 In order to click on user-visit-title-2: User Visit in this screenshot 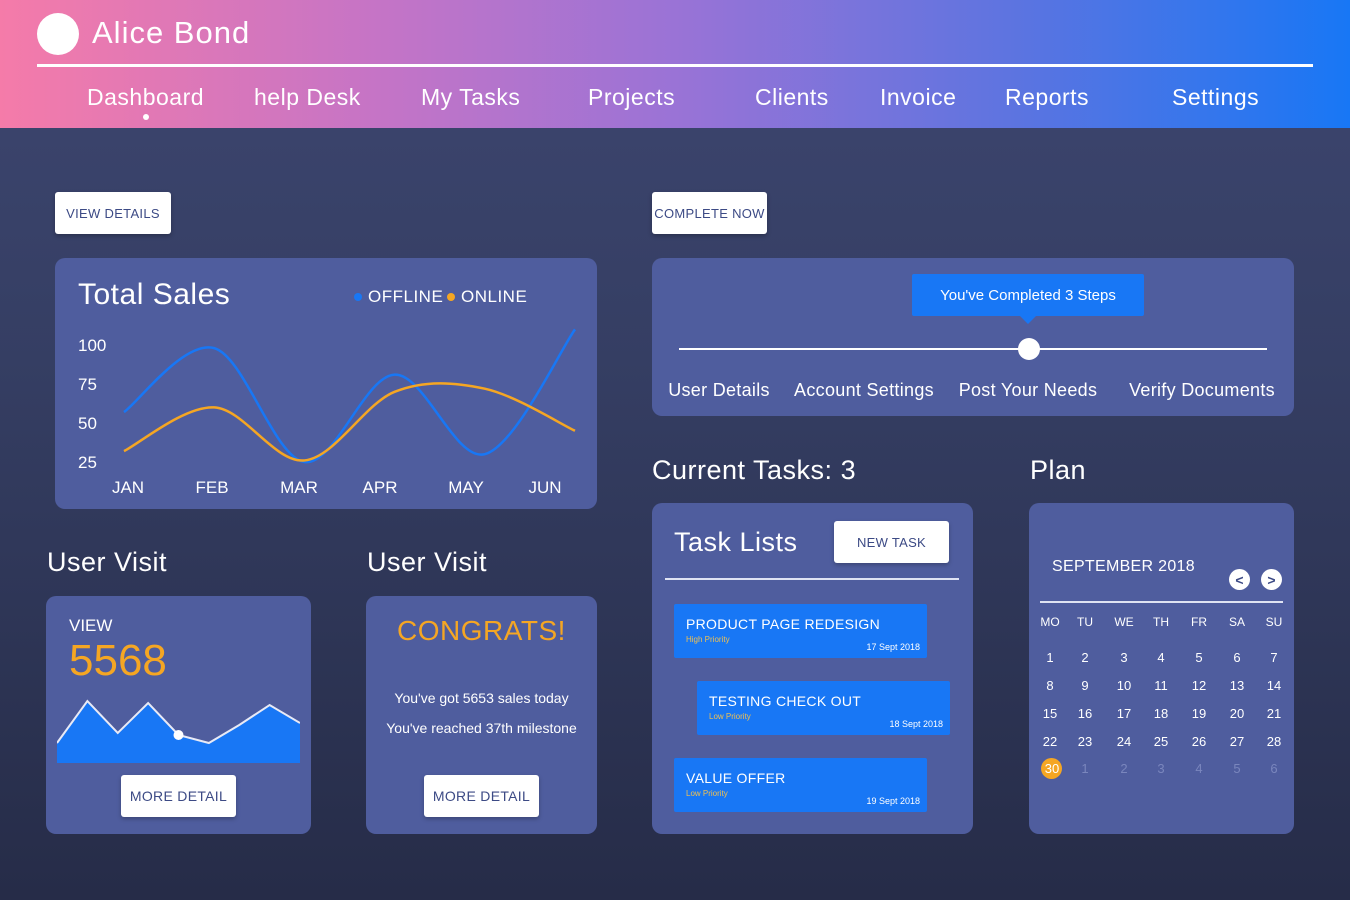, I will do `click(427, 562)`.